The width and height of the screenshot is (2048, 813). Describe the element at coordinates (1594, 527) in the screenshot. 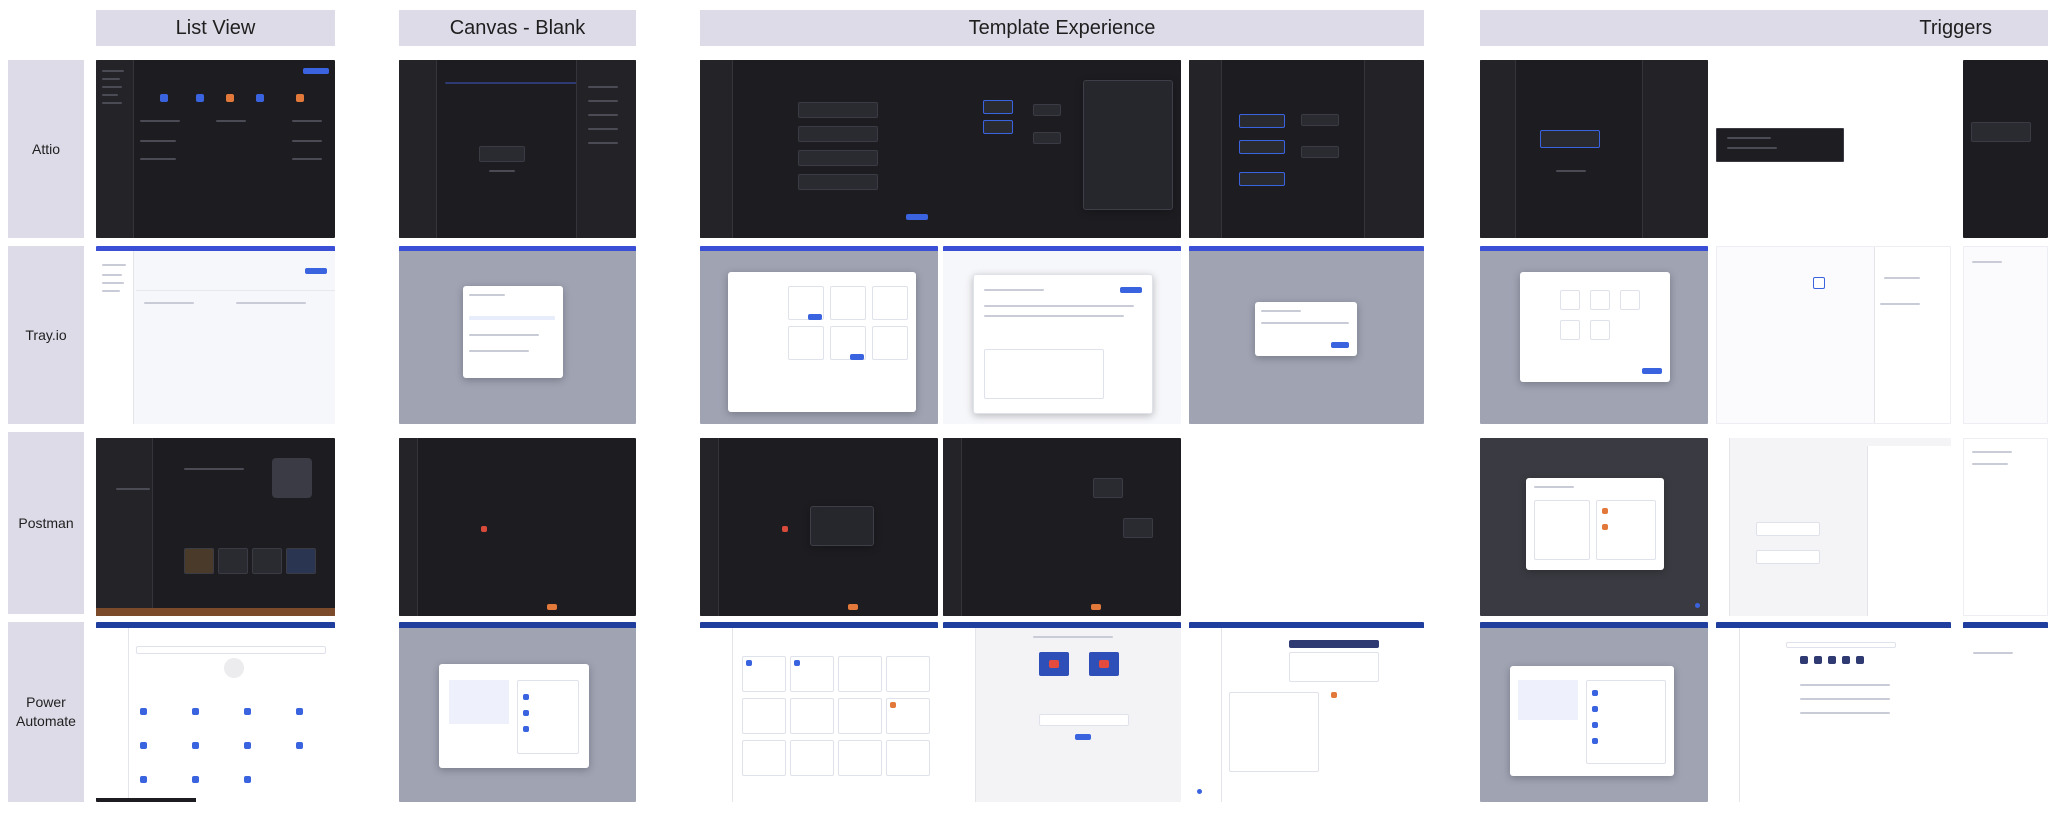

I see `screenshot-postman-triggers` at that location.